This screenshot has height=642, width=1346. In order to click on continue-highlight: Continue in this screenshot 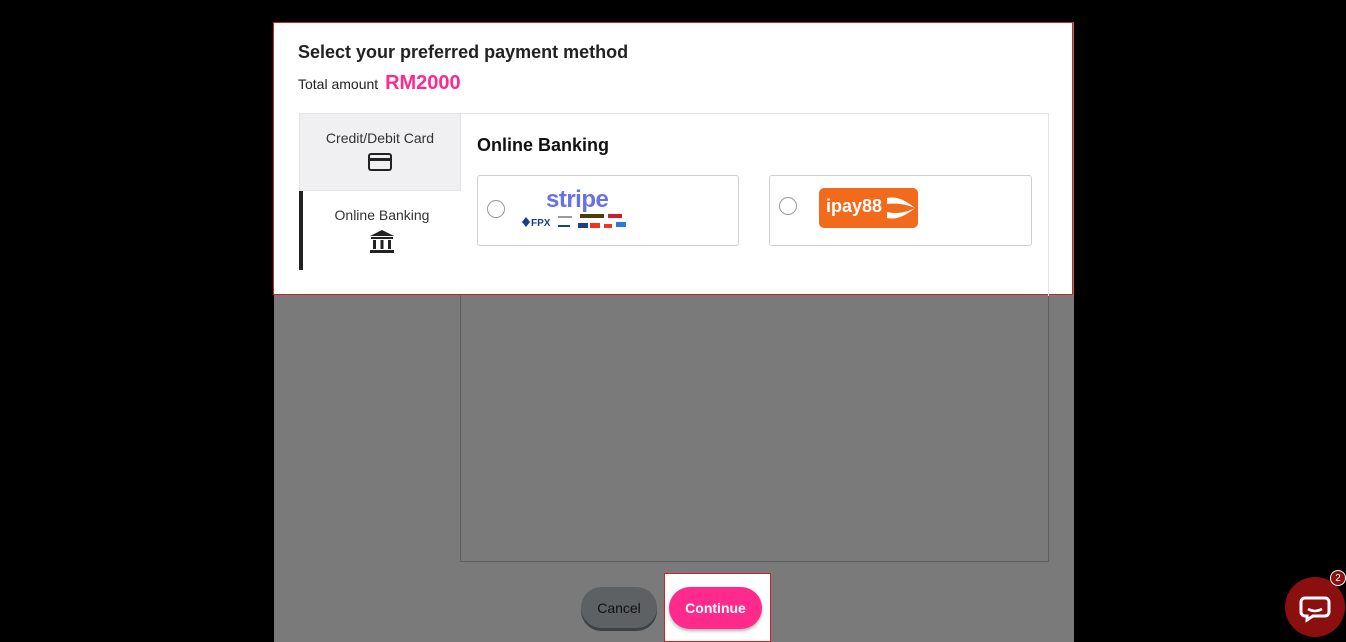, I will do `click(717, 607)`.